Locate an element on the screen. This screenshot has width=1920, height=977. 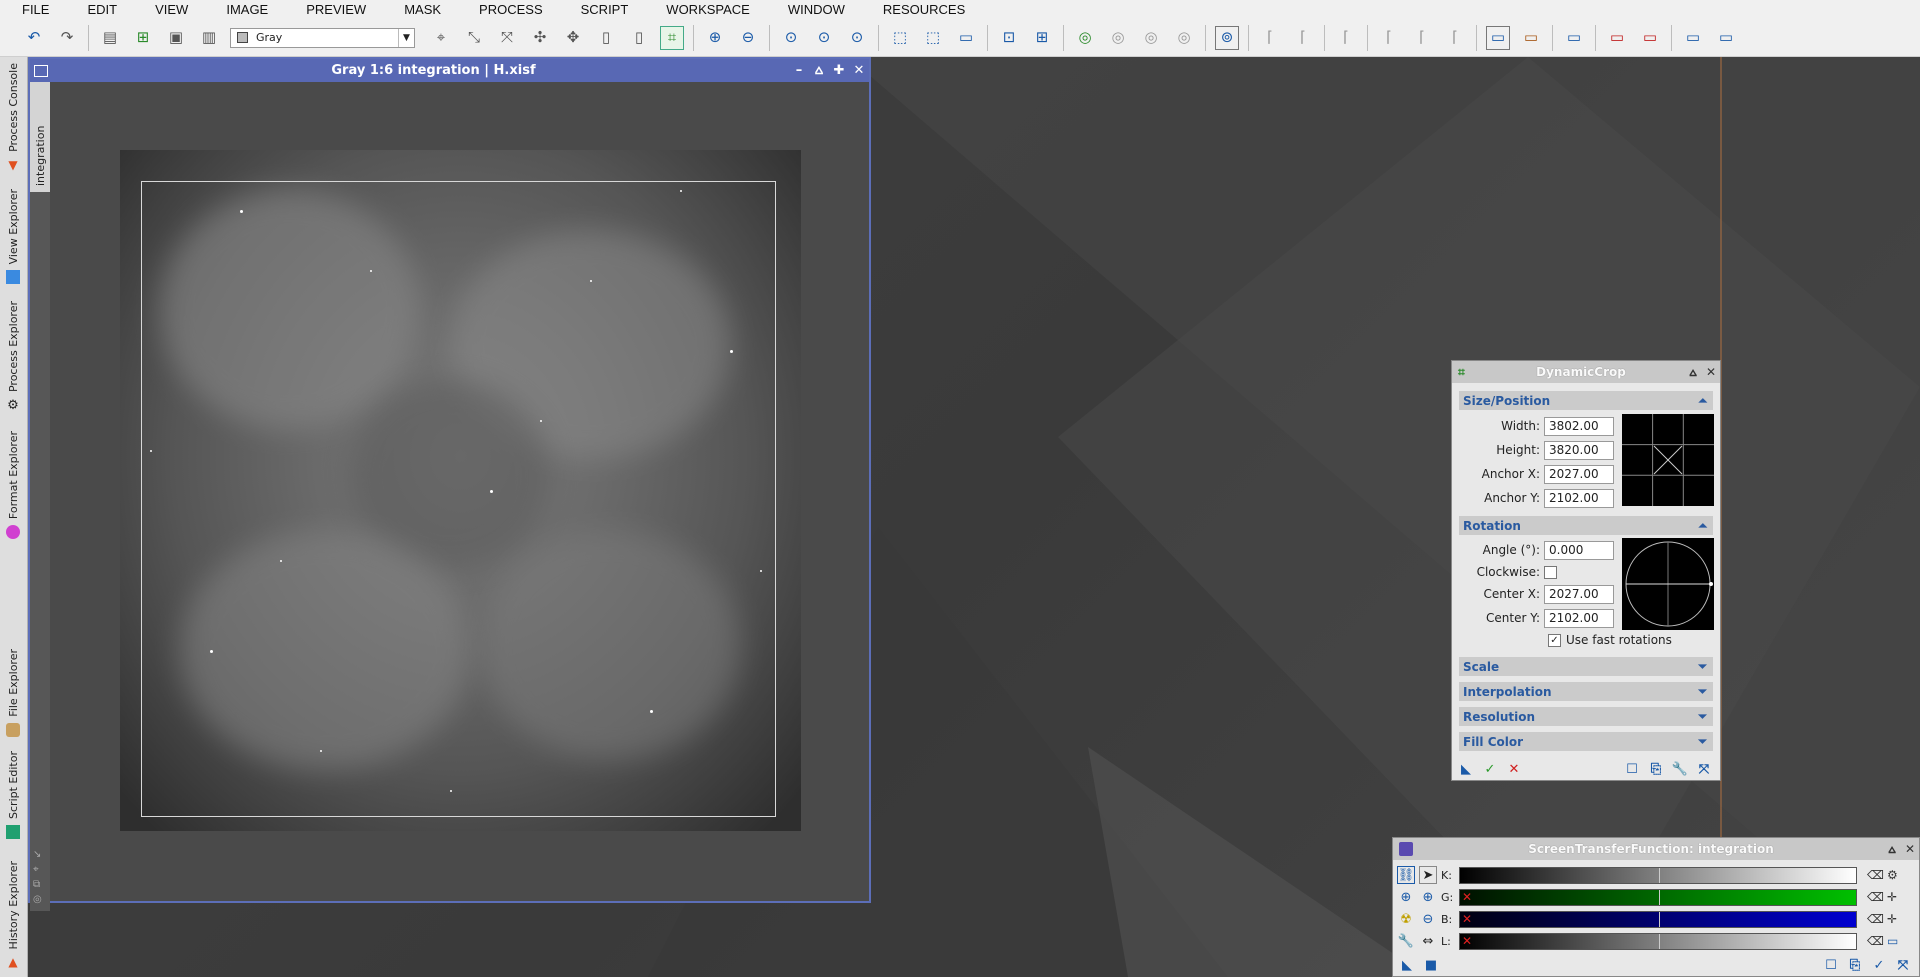
menu-image: IMAGE is located at coordinates (240, 9).